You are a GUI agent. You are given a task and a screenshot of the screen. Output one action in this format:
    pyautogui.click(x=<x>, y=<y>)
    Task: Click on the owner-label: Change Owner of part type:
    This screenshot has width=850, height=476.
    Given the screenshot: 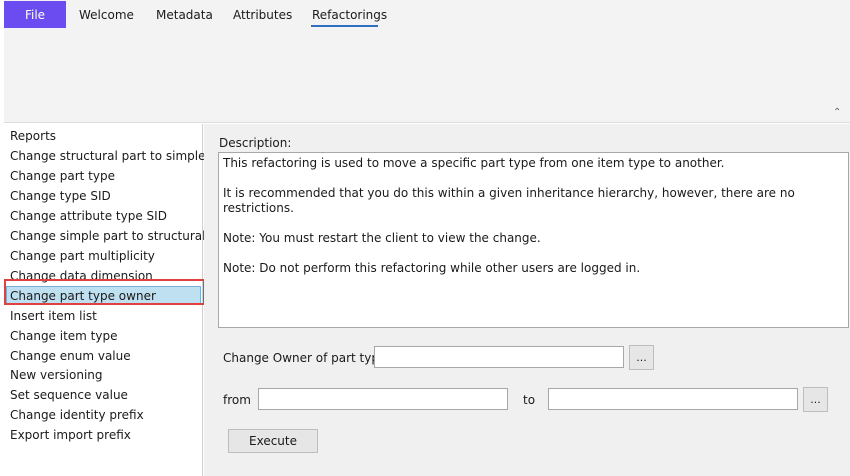 What is the action you would take?
    pyautogui.click(x=307, y=358)
    